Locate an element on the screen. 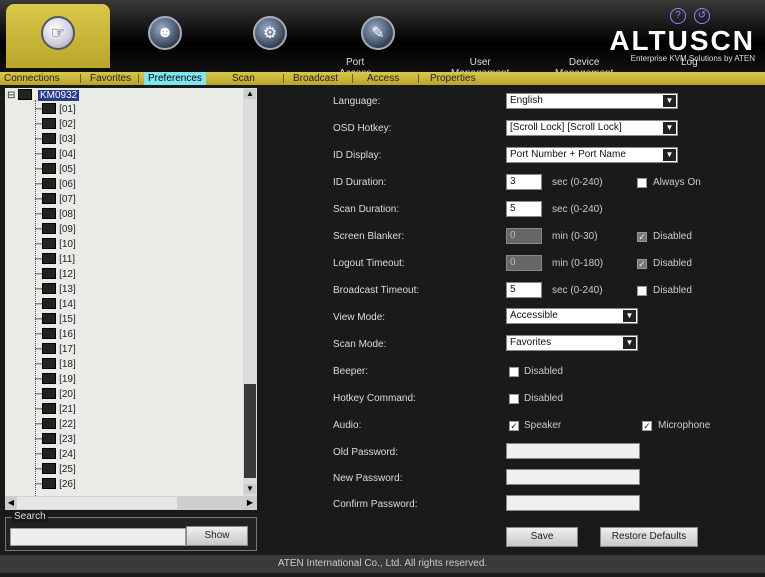  tree-port-item: ─ [26] is located at coordinates (55, 484).